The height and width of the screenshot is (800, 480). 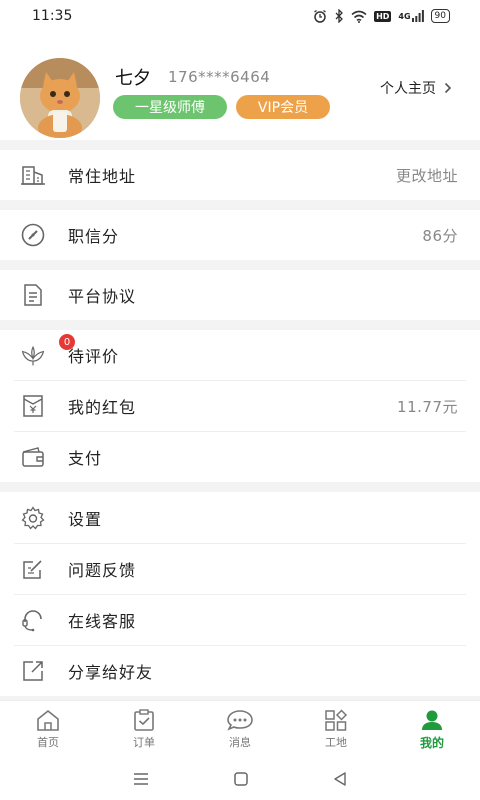 I want to click on status-bar: 11:35 HD 4G 90, so click(x=240, y=16).